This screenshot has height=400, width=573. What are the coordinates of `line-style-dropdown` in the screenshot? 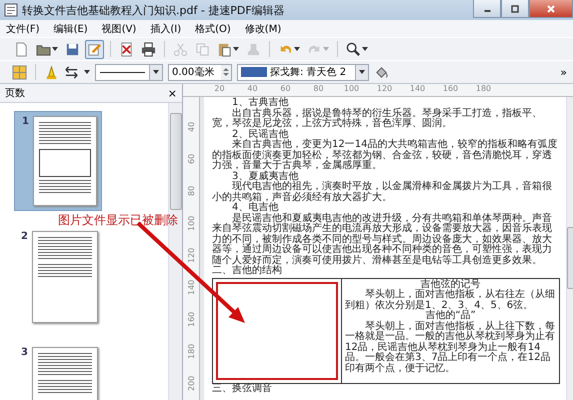 It's located at (129, 72).